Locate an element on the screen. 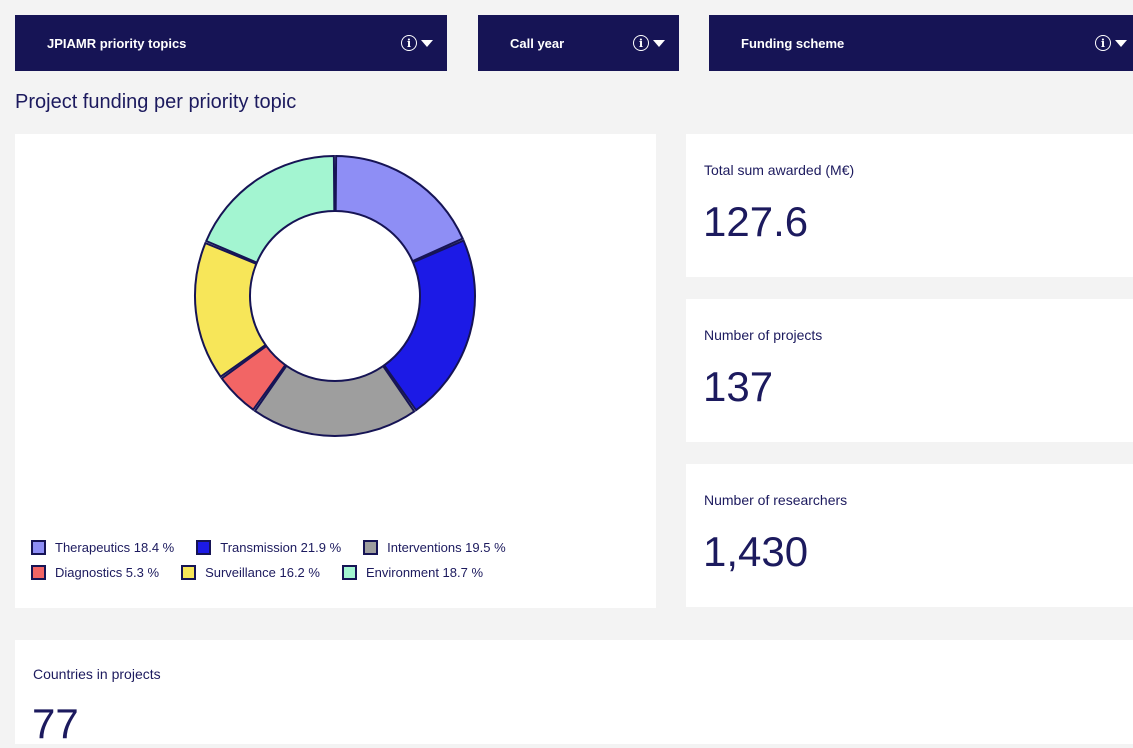 The height and width of the screenshot is (748, 1133). legend-item-transmission: Transmission 21.9 % is located at coordinates (269, 547).